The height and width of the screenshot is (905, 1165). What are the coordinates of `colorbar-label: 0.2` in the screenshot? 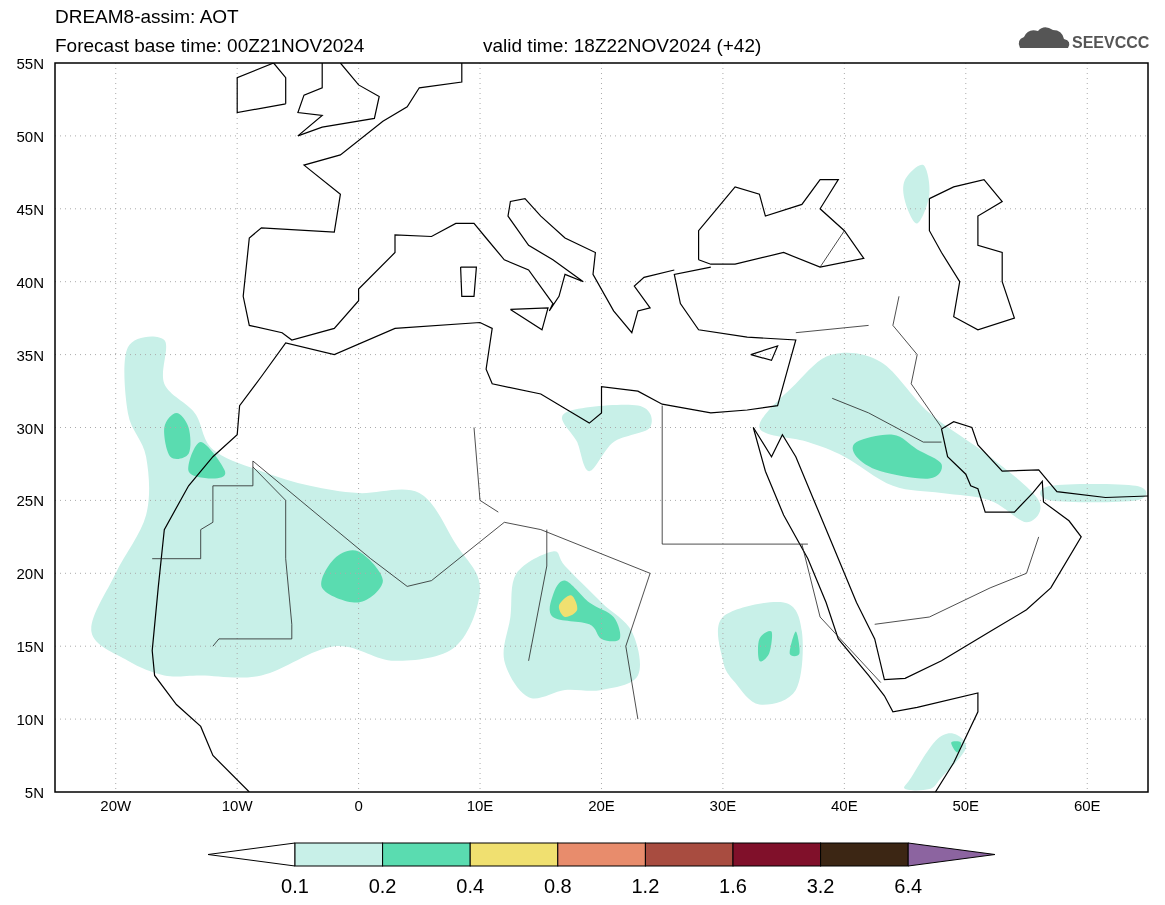 It's located at (382, 886).